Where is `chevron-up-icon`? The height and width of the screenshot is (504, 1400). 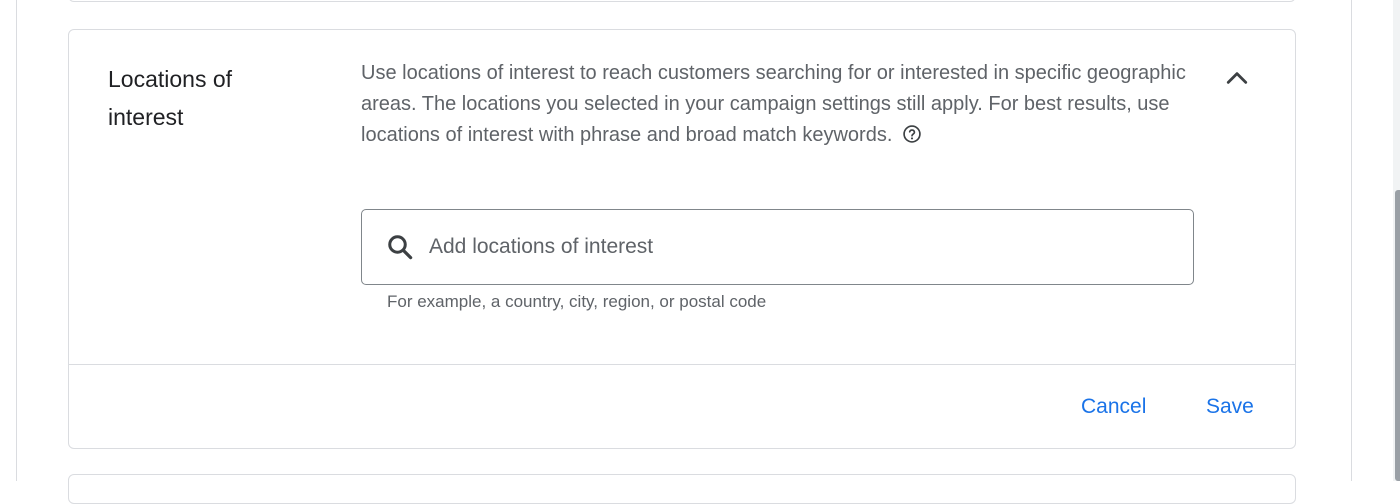 chevron-up-icon is located at coordinates (1237, 78).